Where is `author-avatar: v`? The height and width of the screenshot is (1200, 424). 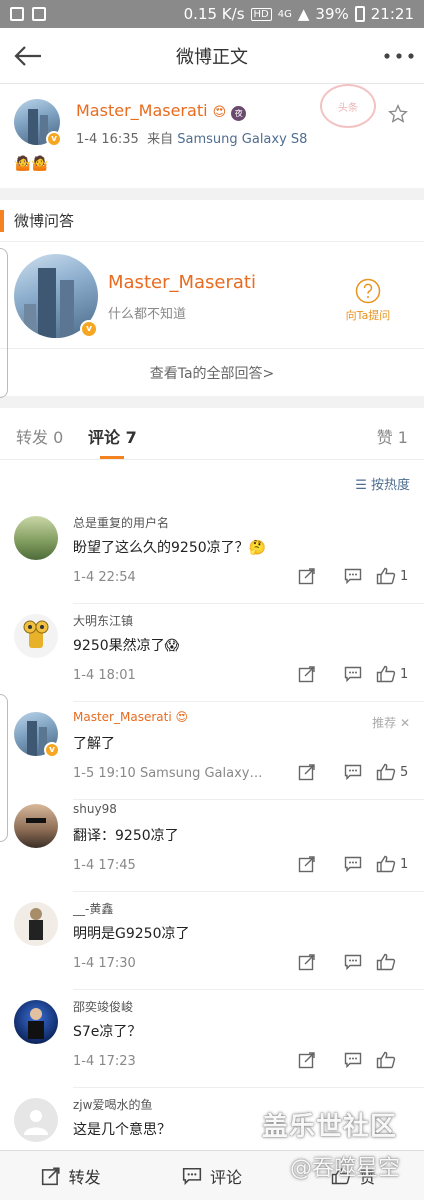
author-avatar: v is located at coordinates (38, 123).